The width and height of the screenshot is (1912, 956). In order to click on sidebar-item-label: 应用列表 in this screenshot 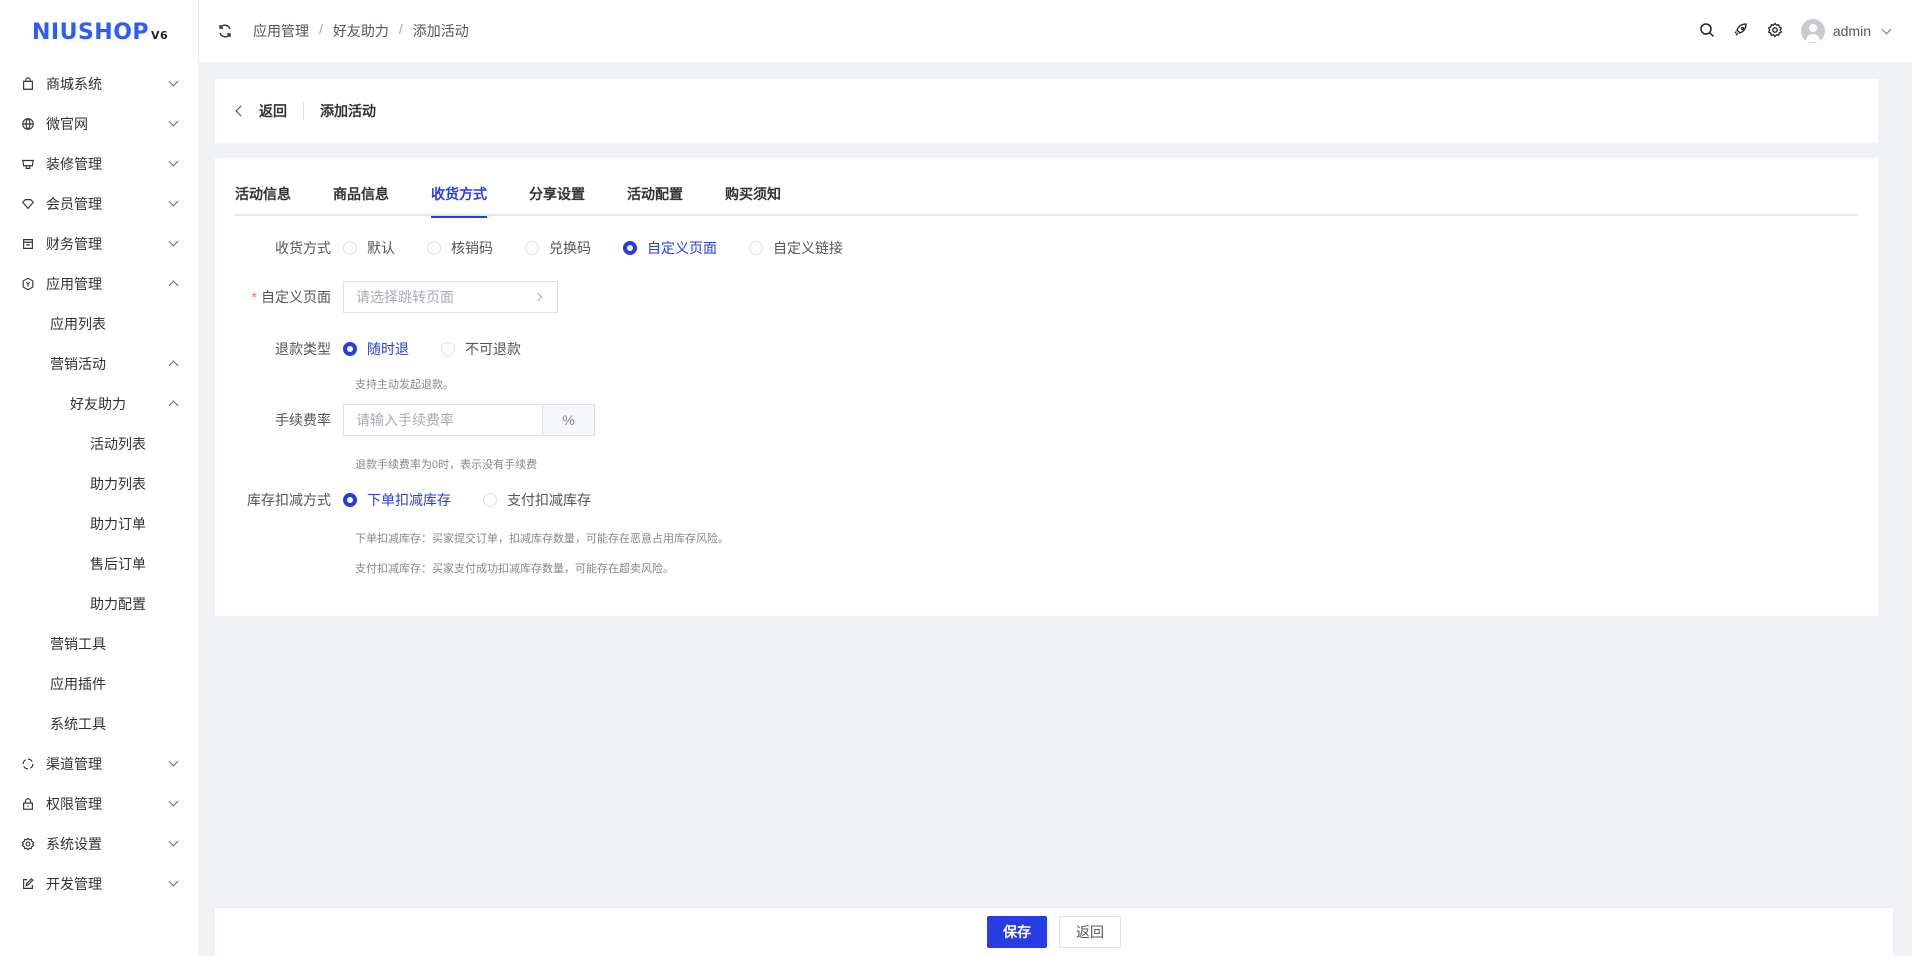, I will do `click(78, 324)`.